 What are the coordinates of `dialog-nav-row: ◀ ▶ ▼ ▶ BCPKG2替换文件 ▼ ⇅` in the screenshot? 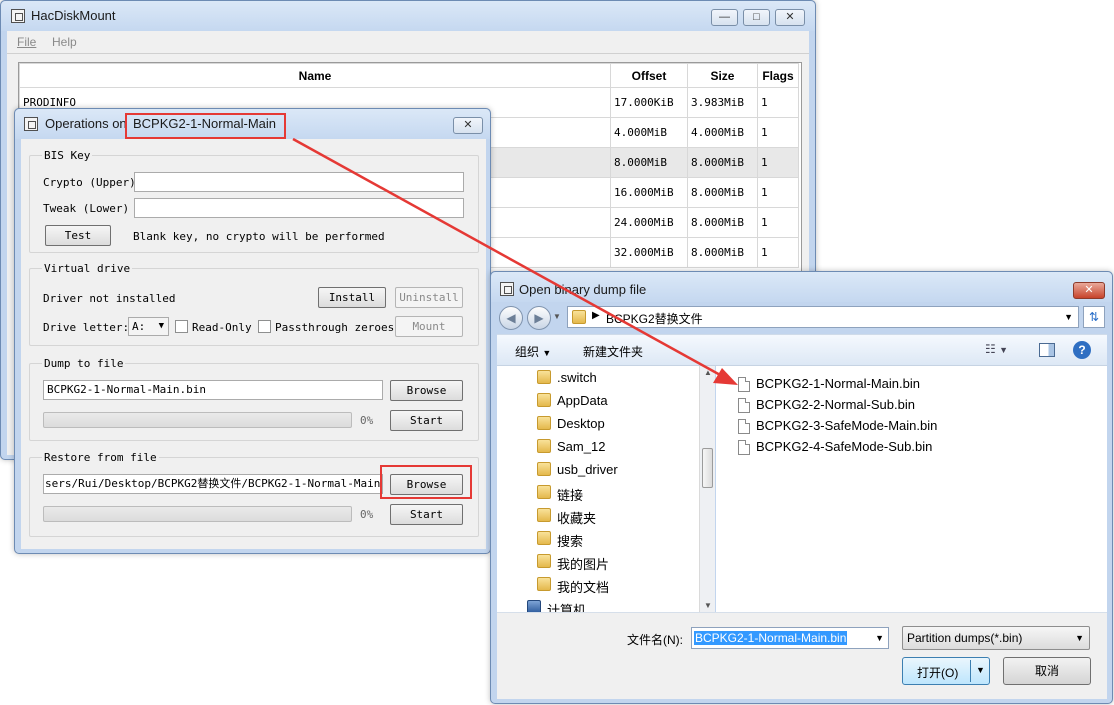 It's located at (802, 318).